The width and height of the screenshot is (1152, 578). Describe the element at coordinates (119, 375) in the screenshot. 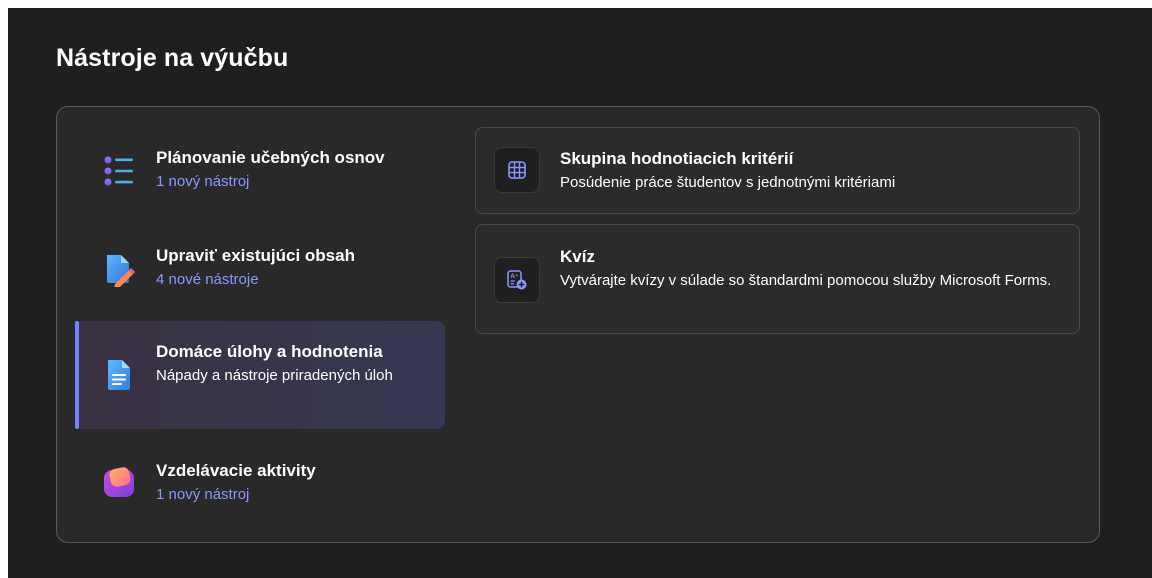

I see `document-icon` at that location.